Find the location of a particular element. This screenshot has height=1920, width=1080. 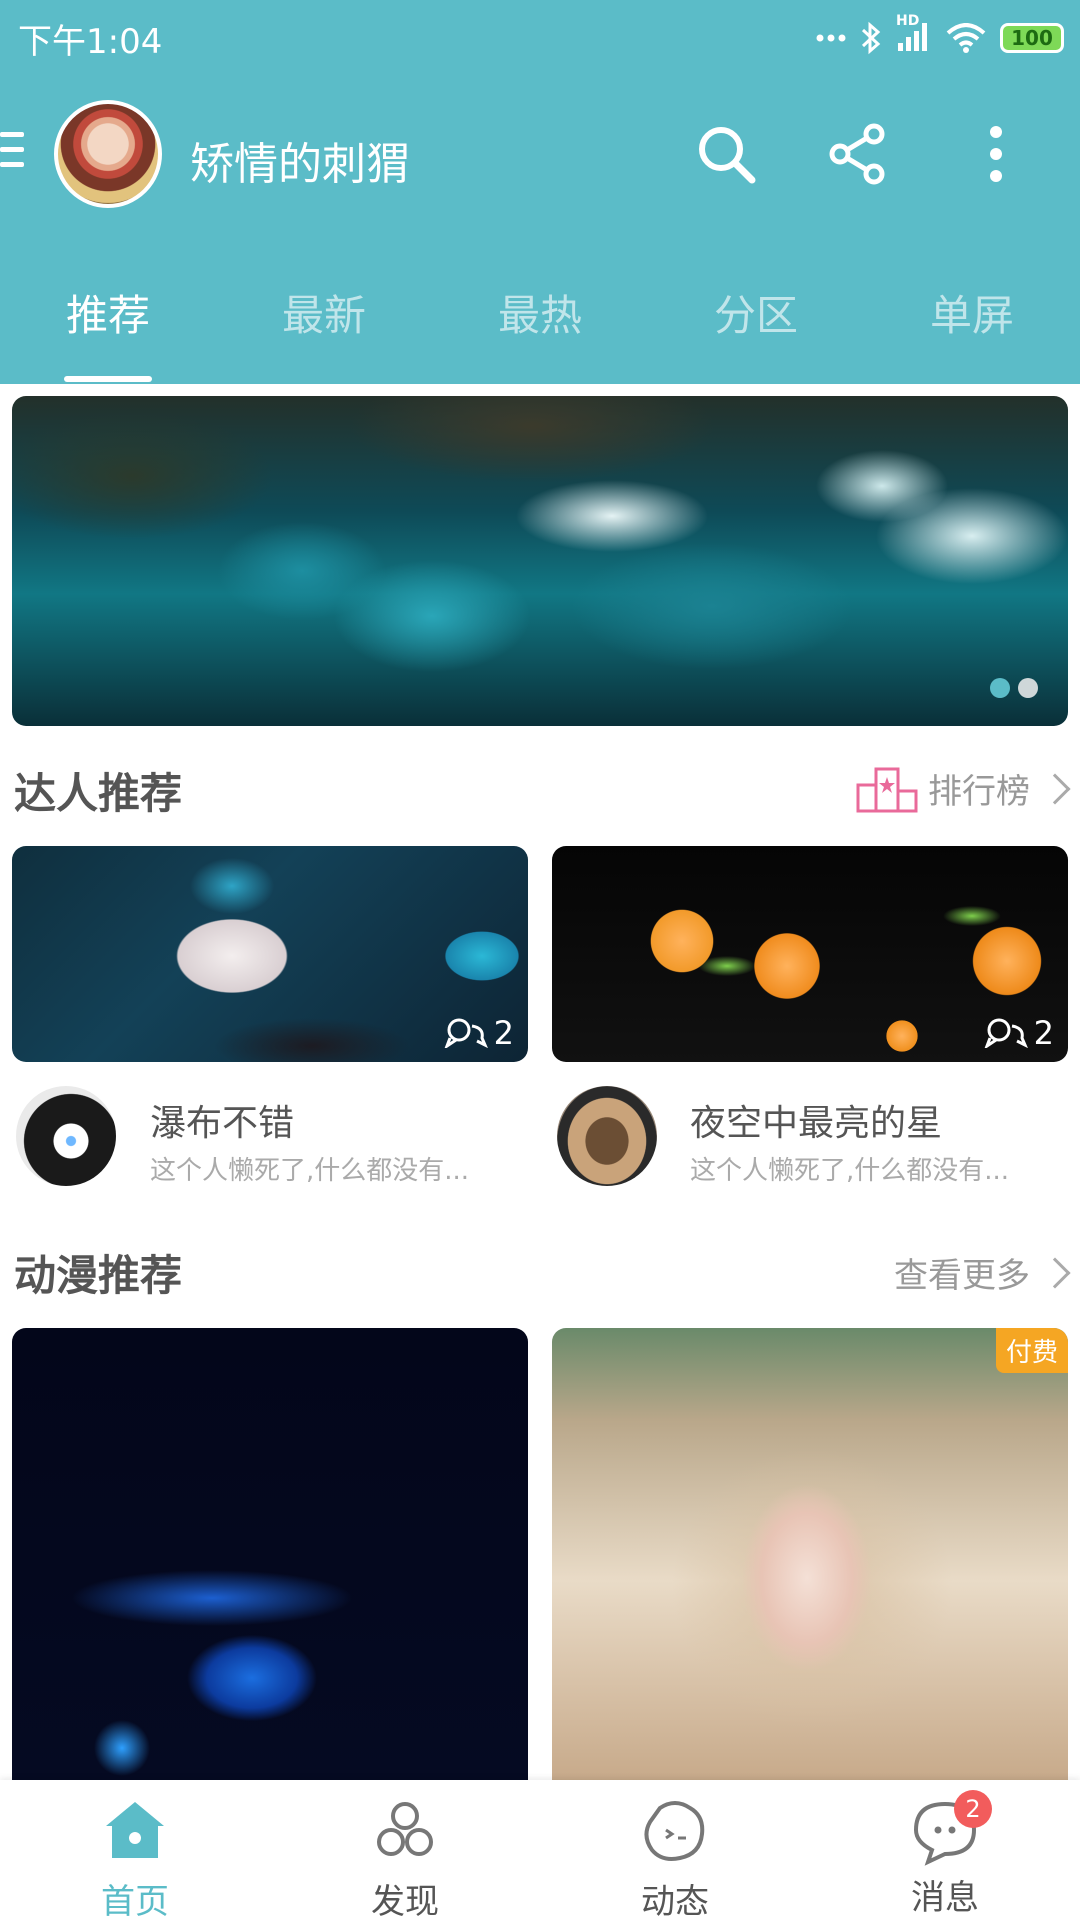

nav-discover: 发现 is located at coordinates (405, 1855).